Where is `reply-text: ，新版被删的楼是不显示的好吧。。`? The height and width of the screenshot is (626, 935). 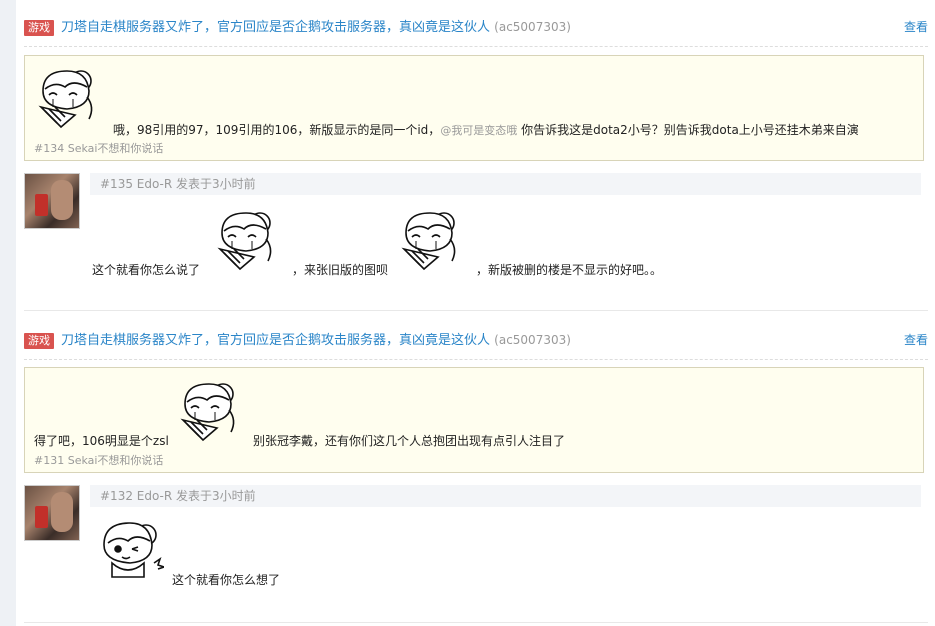 reply-text: ，新版被删的楼是不显示的好吧。。 is located at coordinates (569, 270).